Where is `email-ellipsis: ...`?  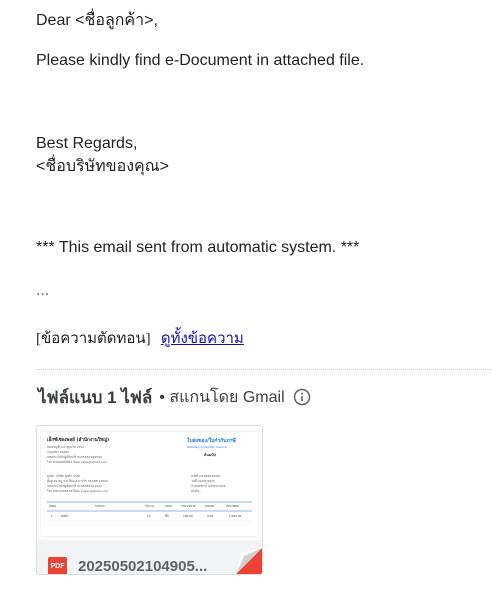
email-ellipsis: ... is located at coordinates (43, 290).